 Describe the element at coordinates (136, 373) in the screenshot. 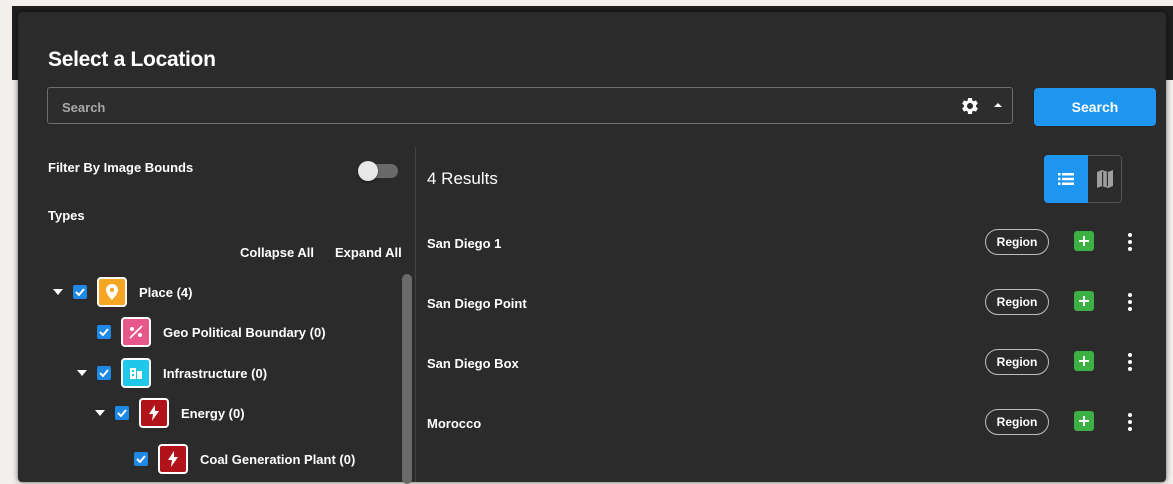

I see `building-icon` at that location.